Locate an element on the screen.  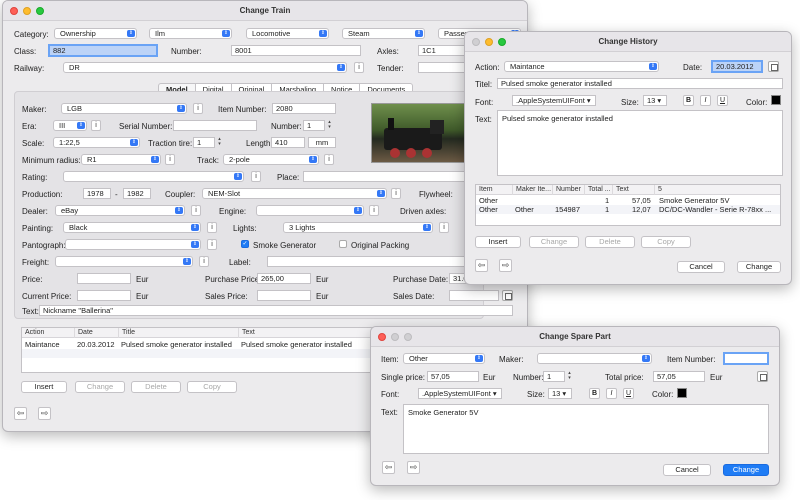
number2-stepper: ▴ ▾ is located at coordinates (329, 125).